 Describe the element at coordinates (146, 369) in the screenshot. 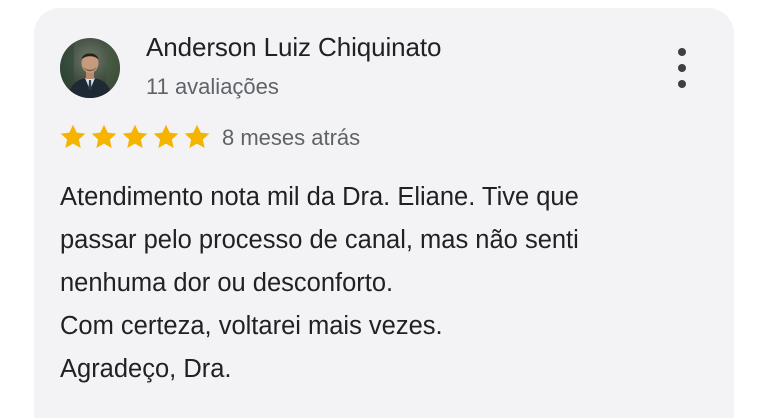

I see `review-text-line: Agradeço, Dra.` at that location.